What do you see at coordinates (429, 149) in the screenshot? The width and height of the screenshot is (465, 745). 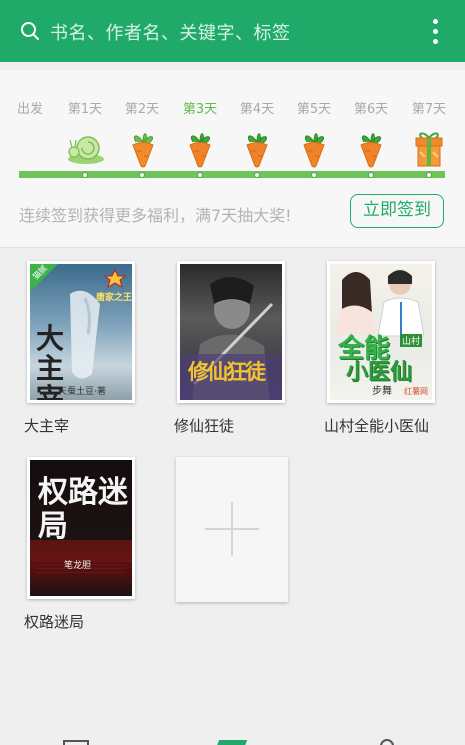 I see `gift-icon` at bounding box center [429, 149].